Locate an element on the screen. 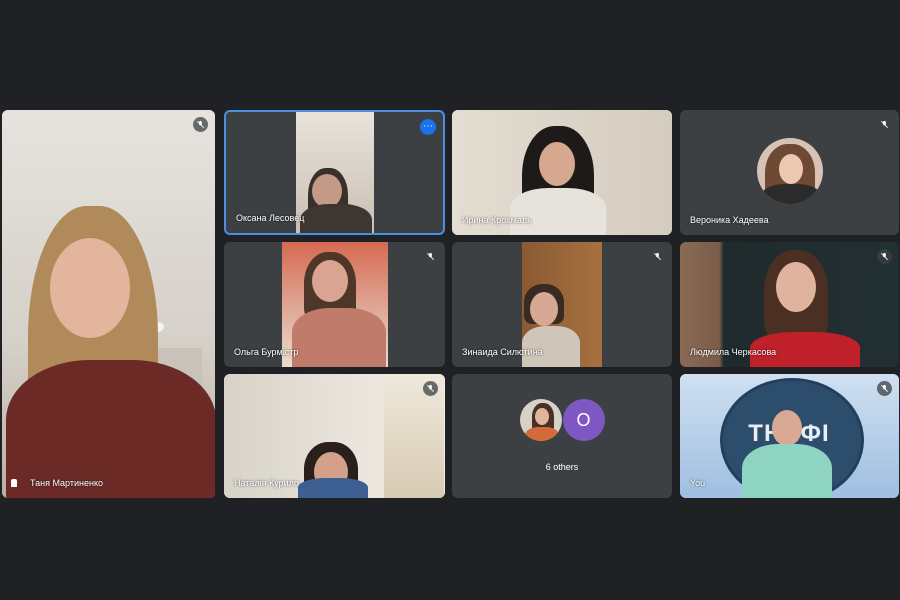  participant-tile-oksana: ⋯ Оксана Лесовец is located at coordinates (334, 172).